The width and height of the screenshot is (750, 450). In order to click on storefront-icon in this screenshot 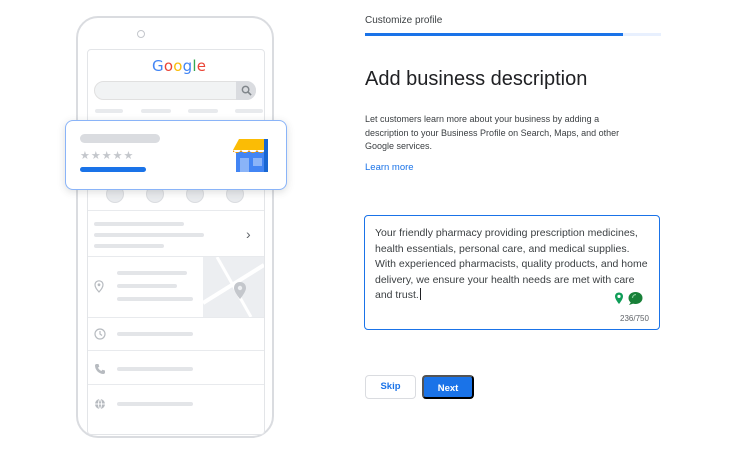, I will do `click(250, 155)`.